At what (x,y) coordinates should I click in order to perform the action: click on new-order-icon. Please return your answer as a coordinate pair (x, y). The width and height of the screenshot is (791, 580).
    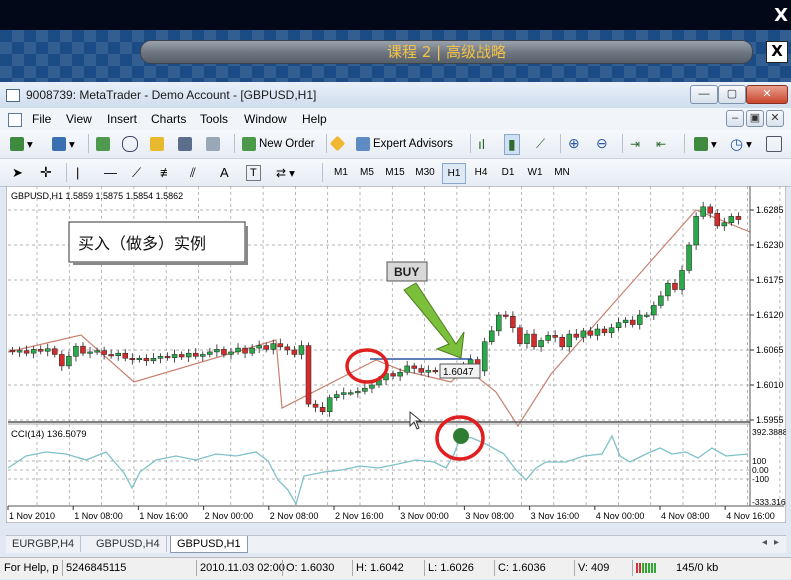
    Looking at the image, I should click on (249, 143).